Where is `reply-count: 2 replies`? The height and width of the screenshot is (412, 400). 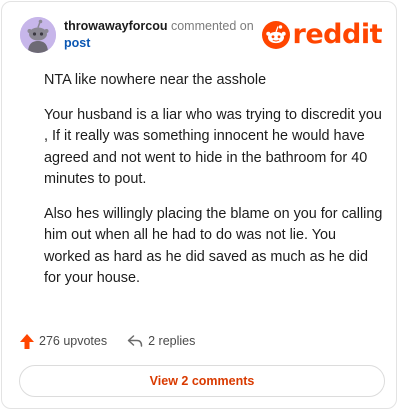
reply-count: 2 replies is located at coordinates (172, 341).